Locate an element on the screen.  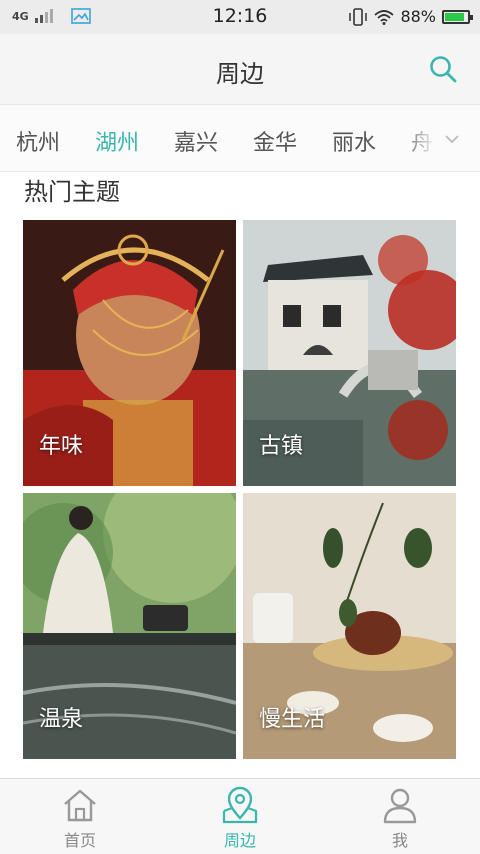
section-title: 热门主题 is located at coordinates (72, 192).